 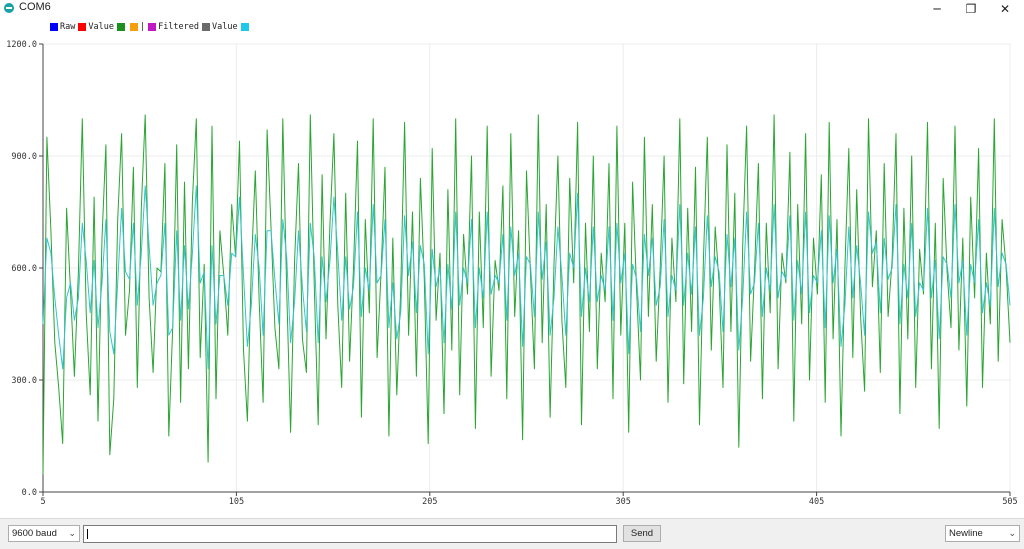 What do you see at coordinates (68, 27) in the screenshot?
I see `legend-label: Raw` at bounding box center [68, 27].